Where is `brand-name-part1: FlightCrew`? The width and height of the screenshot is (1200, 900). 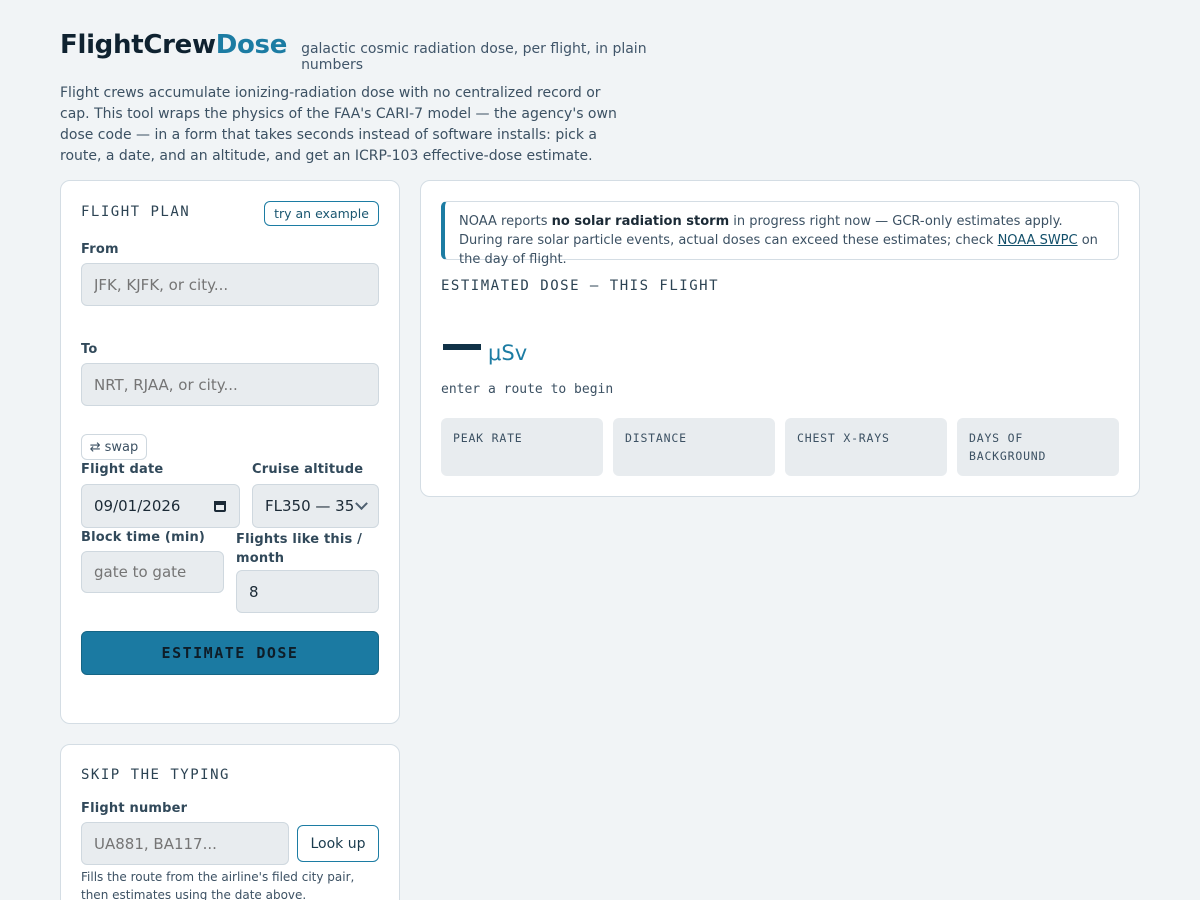
brand-name-part1: FlightCrew is located at coordinates (138, 45).